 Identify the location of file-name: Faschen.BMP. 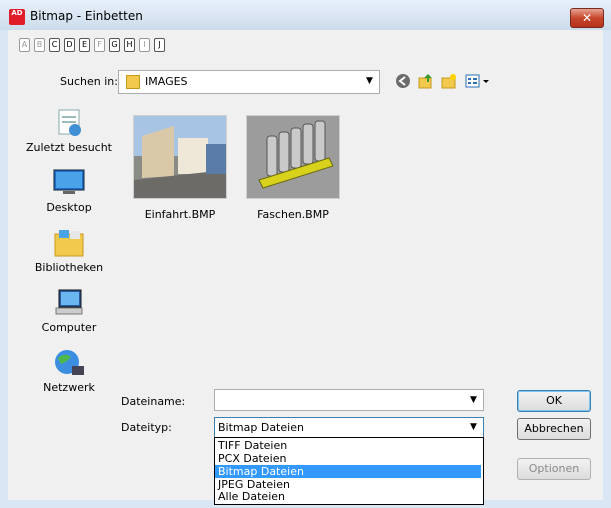
(293, 214).